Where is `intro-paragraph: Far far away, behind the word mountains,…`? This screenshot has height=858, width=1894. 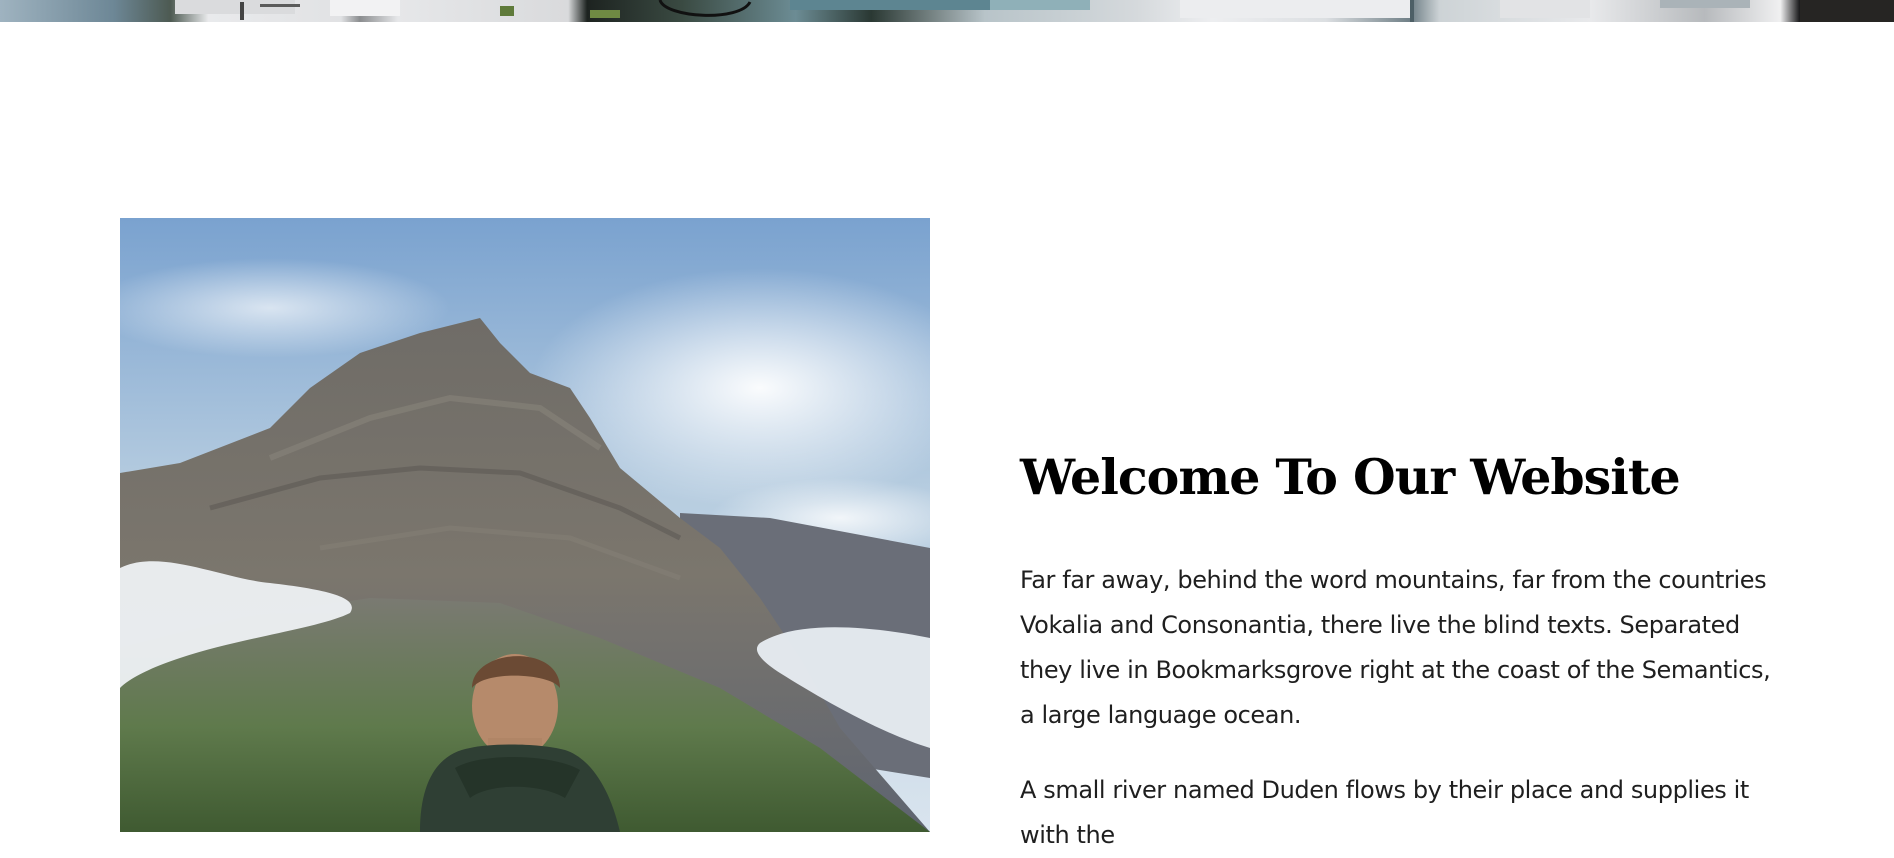 intro-paragraph: Far far away, behind the word mountains,… is located at coordinates (1395, 647).